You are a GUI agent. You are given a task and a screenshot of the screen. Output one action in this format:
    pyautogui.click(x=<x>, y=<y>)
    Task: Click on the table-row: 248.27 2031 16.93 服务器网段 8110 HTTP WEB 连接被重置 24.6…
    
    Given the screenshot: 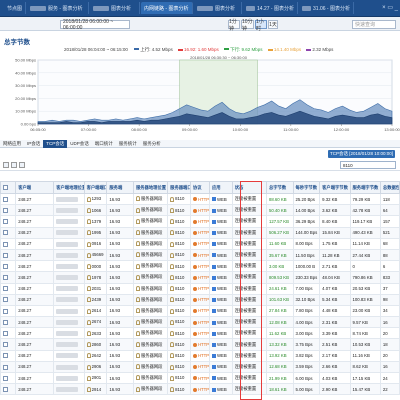 What is the action you would take?
    pyautogui.click(x=200, y=288)
    